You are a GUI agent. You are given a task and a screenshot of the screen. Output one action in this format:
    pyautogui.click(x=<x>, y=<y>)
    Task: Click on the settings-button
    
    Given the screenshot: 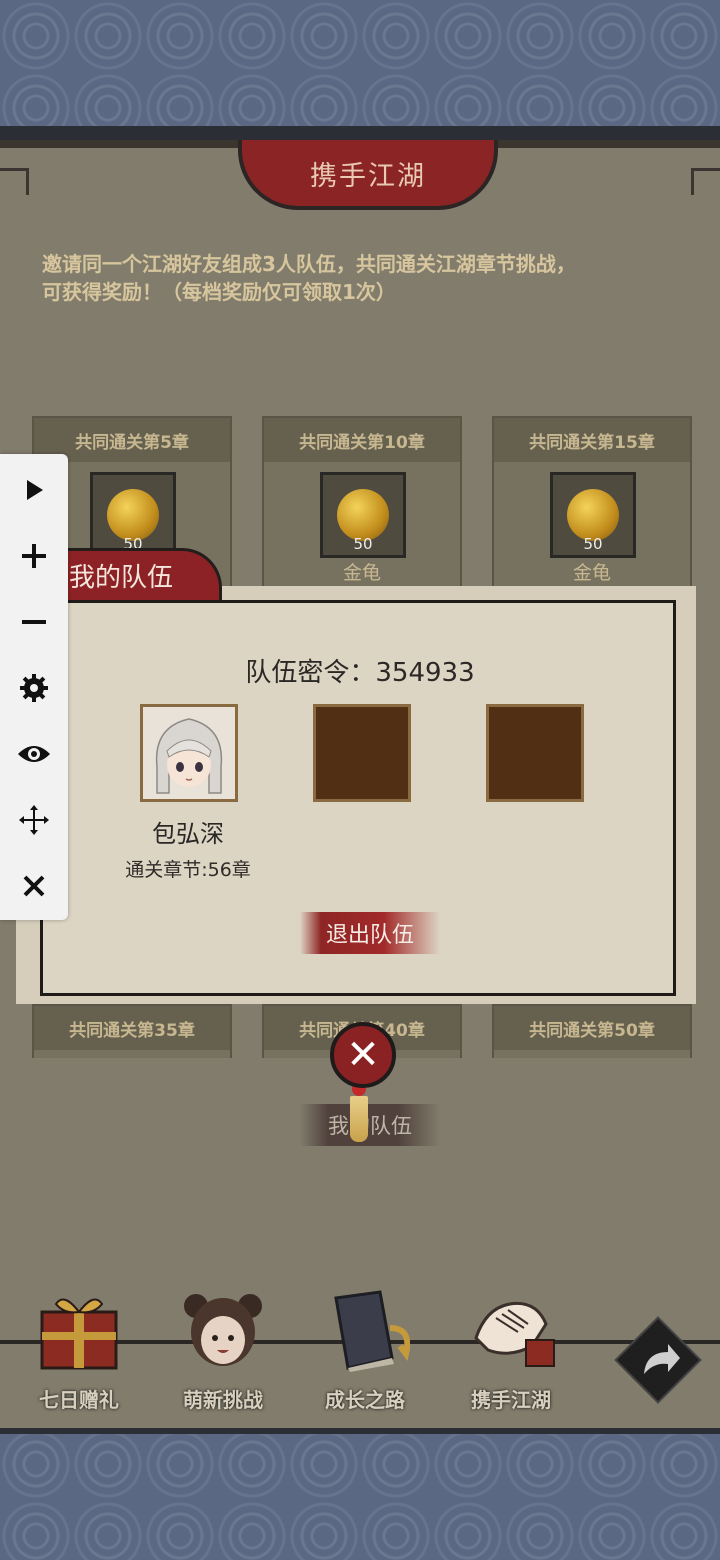 What is the action you would take?
    pyautogui.click(x=34, y=688)
    